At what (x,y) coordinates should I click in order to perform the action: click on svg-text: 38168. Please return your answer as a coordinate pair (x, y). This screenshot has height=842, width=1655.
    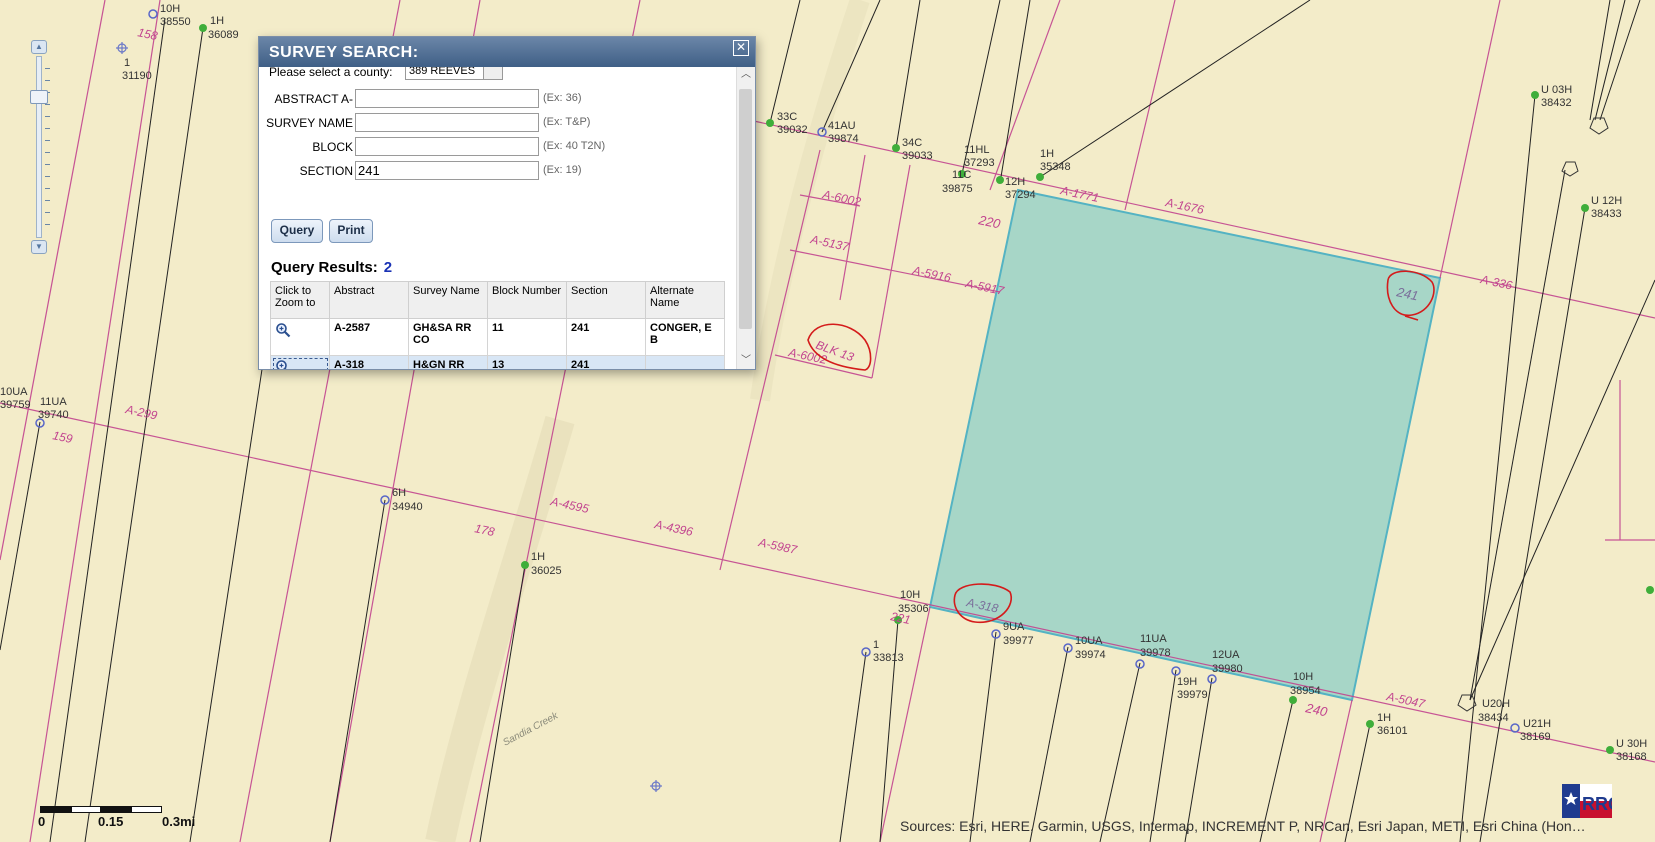
    Looking at the image, I should click on (1631, 757).